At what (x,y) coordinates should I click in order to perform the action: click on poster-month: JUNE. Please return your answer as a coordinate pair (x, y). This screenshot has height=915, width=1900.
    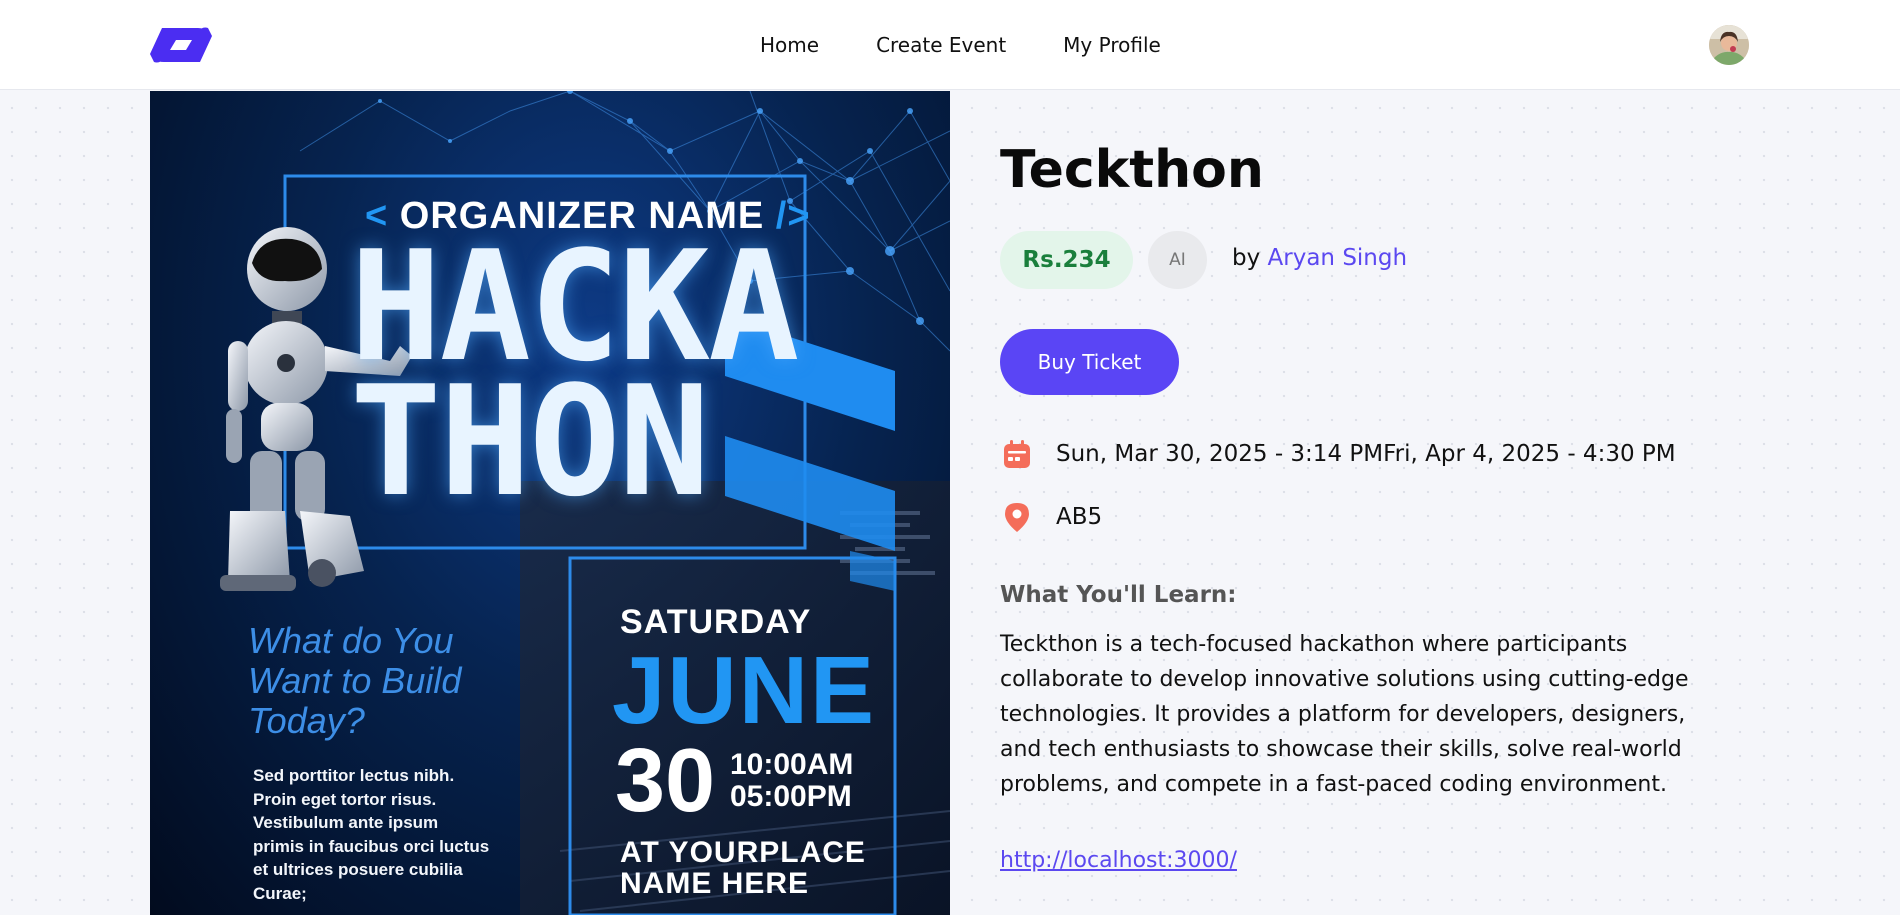
    Looking at the image, I should click on (744, 690).